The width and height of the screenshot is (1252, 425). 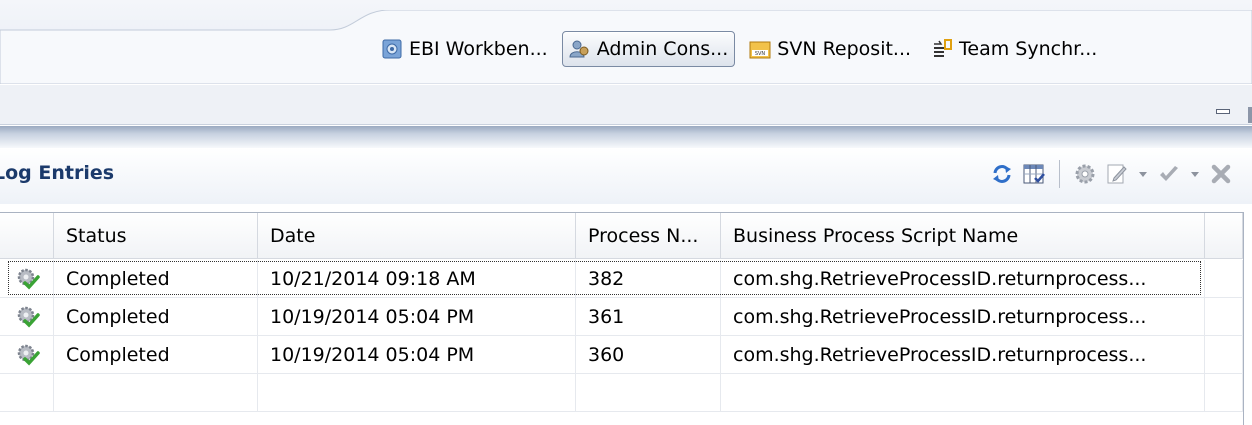 I want to click on empty-table-row, so click(x=621, y=393).